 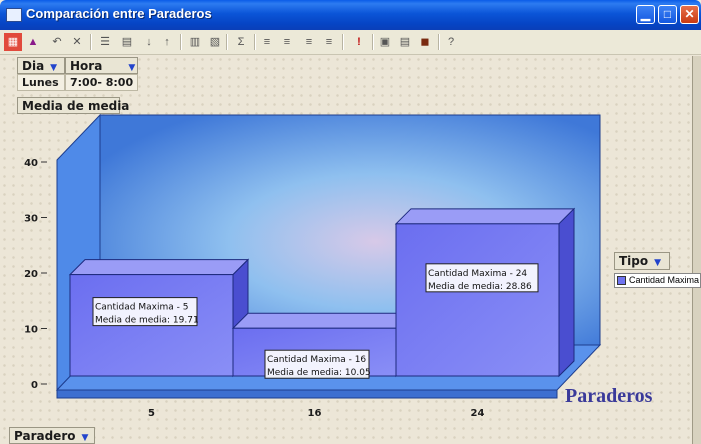 What do you see at coordinates (31, 274) in the screenshot?
I see `y-tick-label: 20` at bounding box center [31, 274].